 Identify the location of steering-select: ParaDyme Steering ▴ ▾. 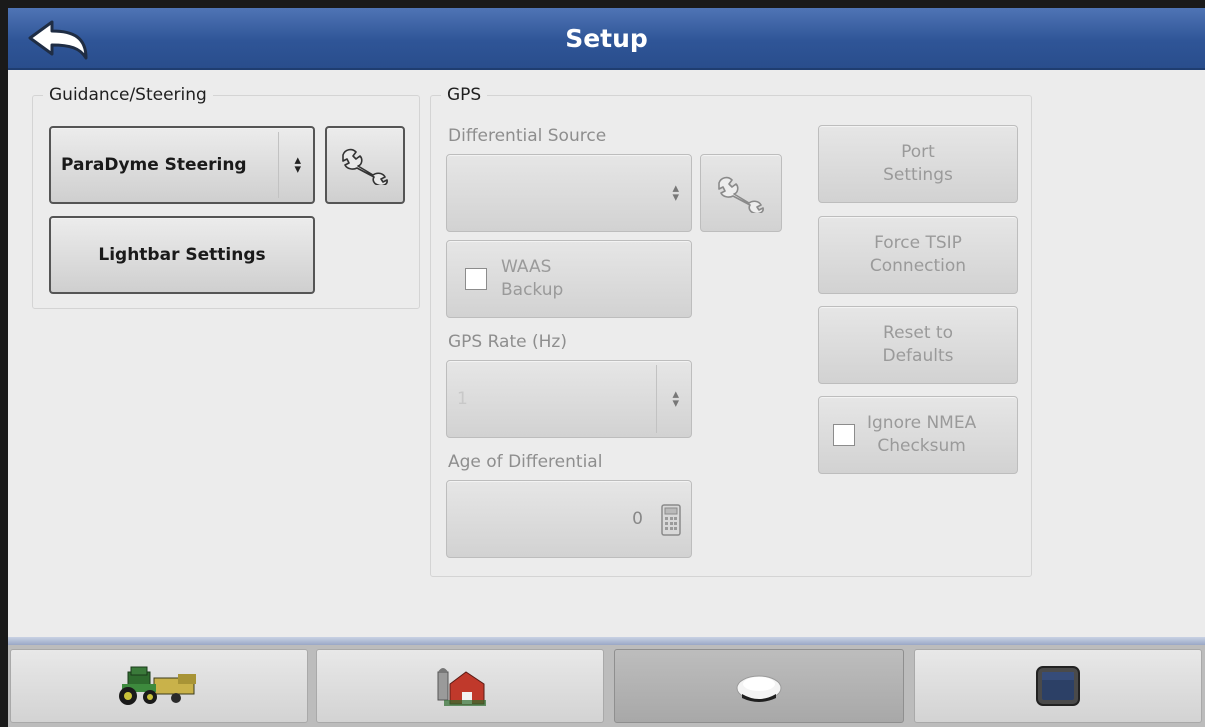
(182, 165).